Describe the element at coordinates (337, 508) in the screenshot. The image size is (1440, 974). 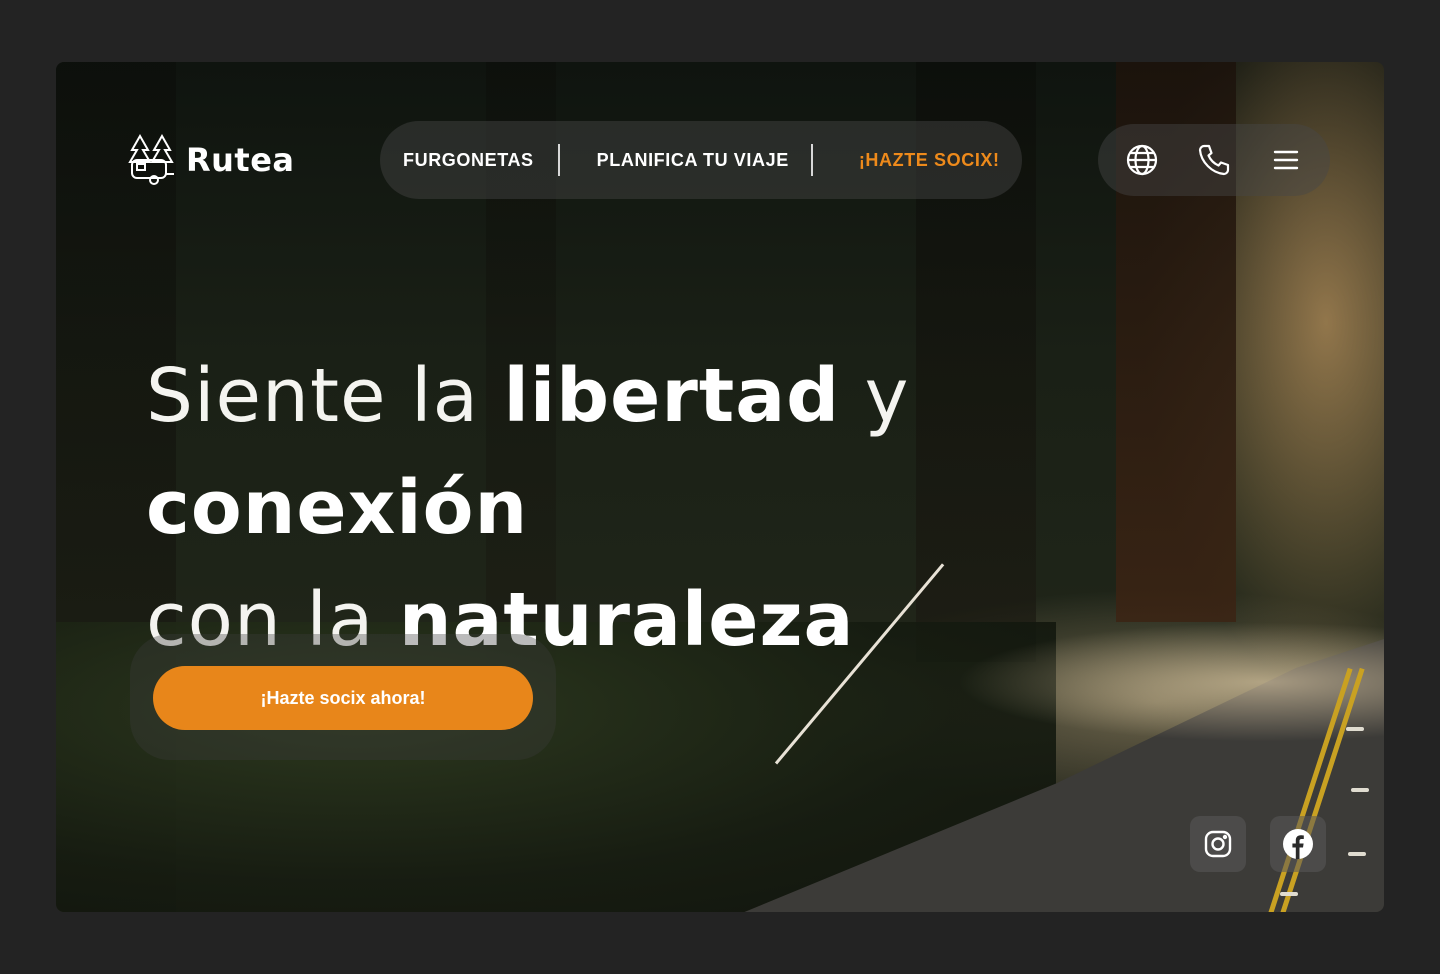
I see `headline-emphasis: conexión` at that location.